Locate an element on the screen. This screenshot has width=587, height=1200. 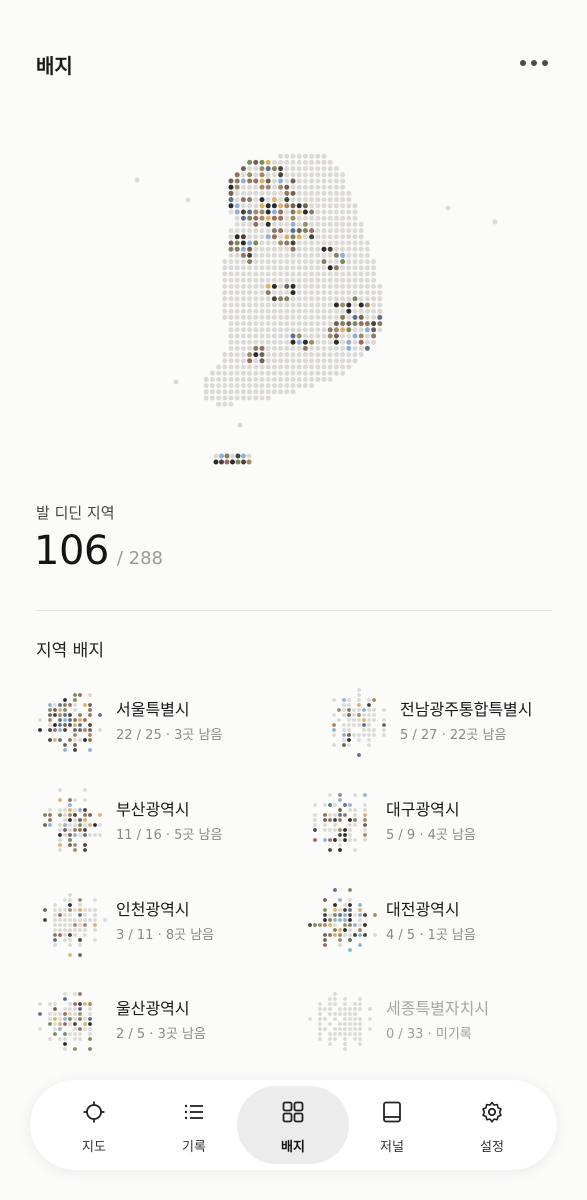
region-badge: 인천광역시 3 / 11 · 8곳 남음 is located at coordinates (166, 931).